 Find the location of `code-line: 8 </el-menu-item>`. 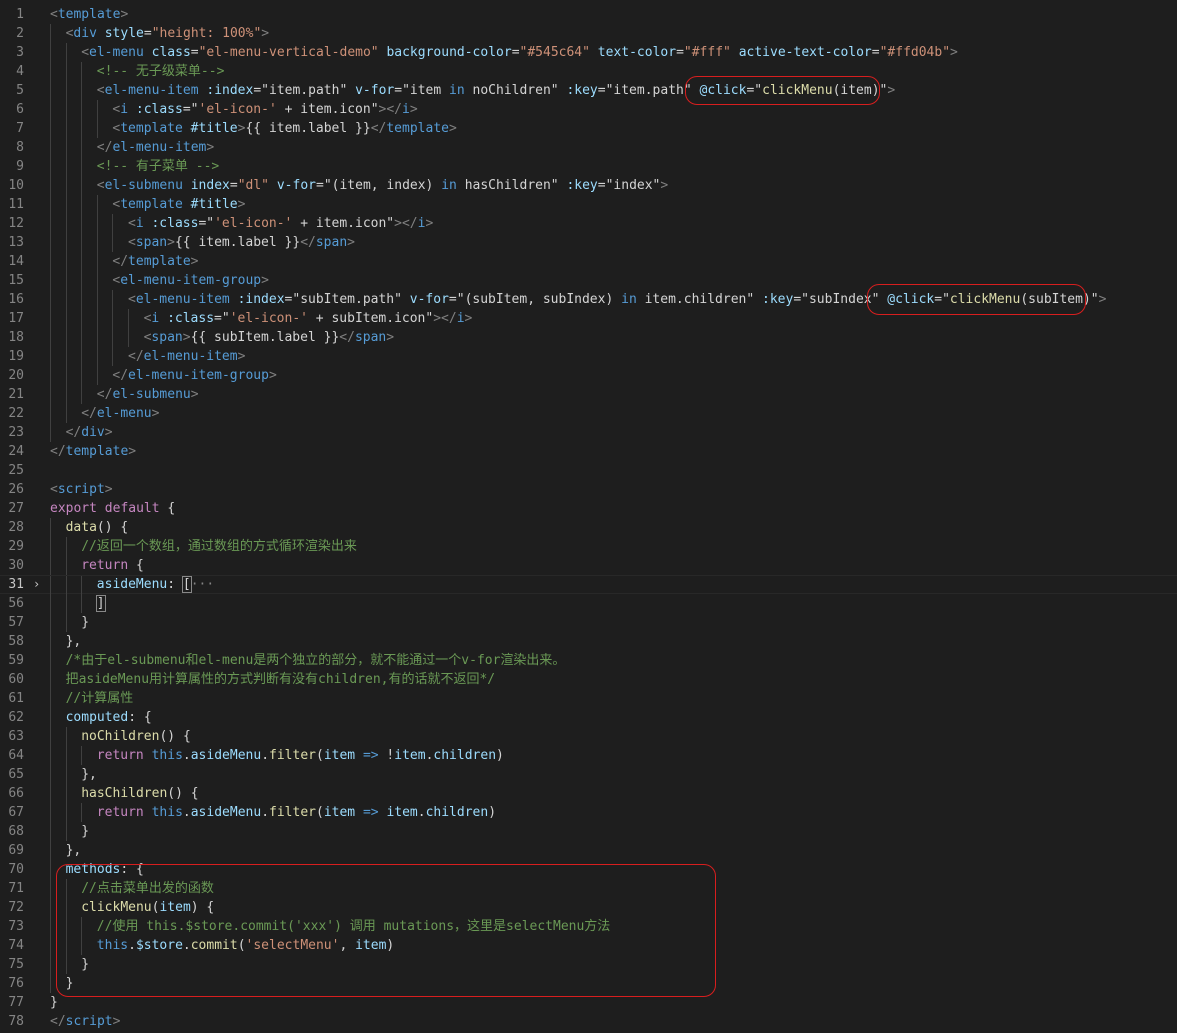

code-line: 8 </el-menu-item> is located at coordinates (588, 147).